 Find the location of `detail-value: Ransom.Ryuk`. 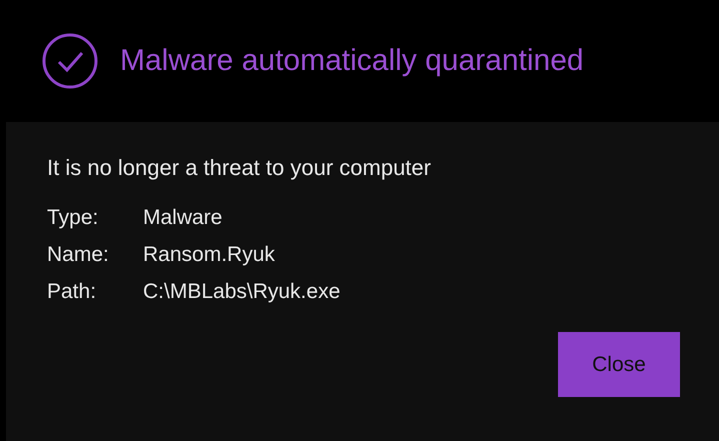

detail-value: Ransom.Ryuk is located at coordinates (209, 255).